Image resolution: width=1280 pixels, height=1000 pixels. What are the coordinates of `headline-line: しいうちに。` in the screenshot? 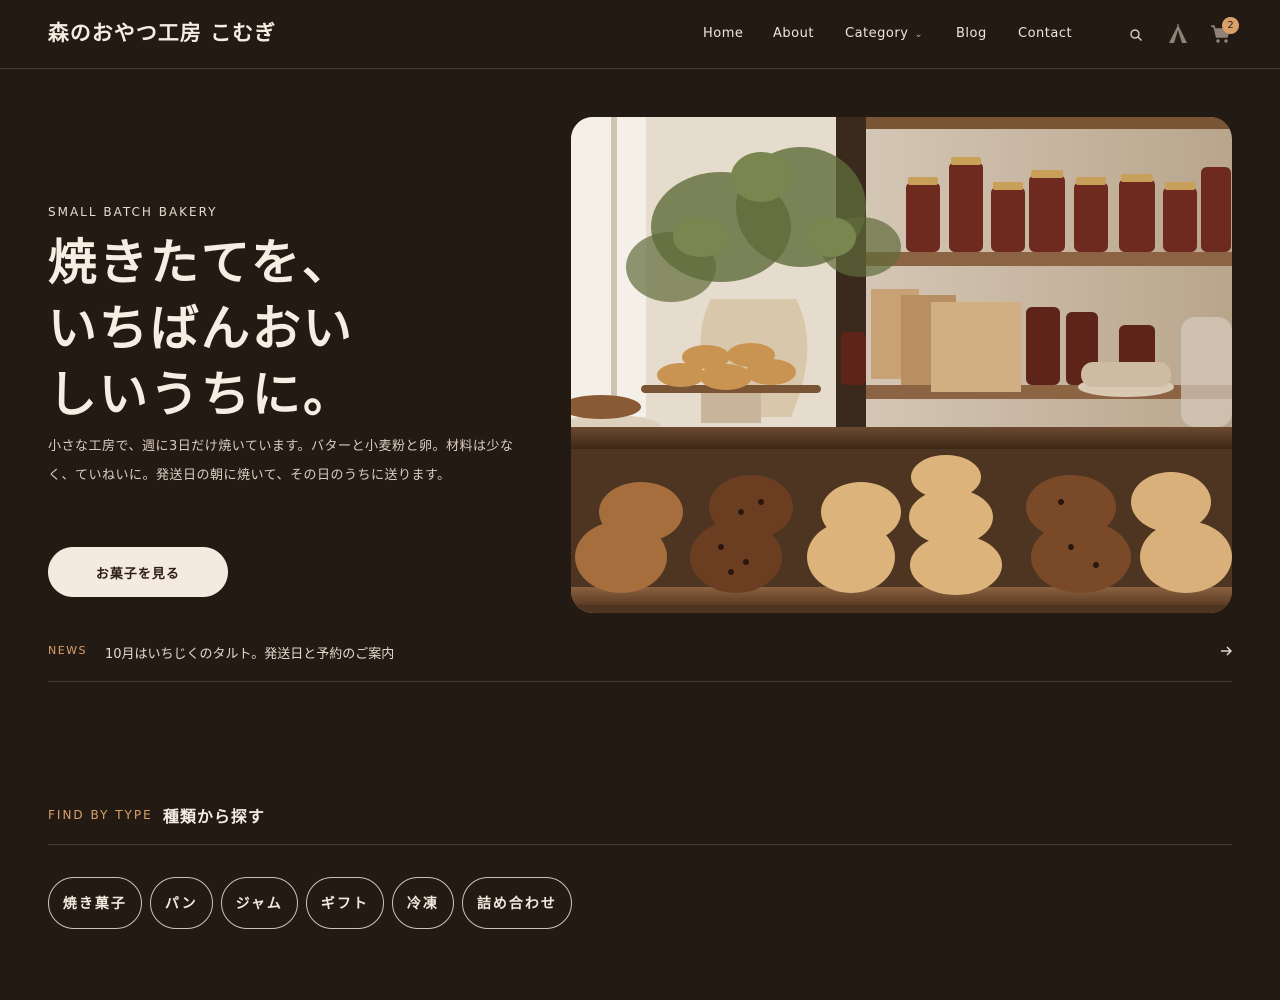 It's located at (201, 394).